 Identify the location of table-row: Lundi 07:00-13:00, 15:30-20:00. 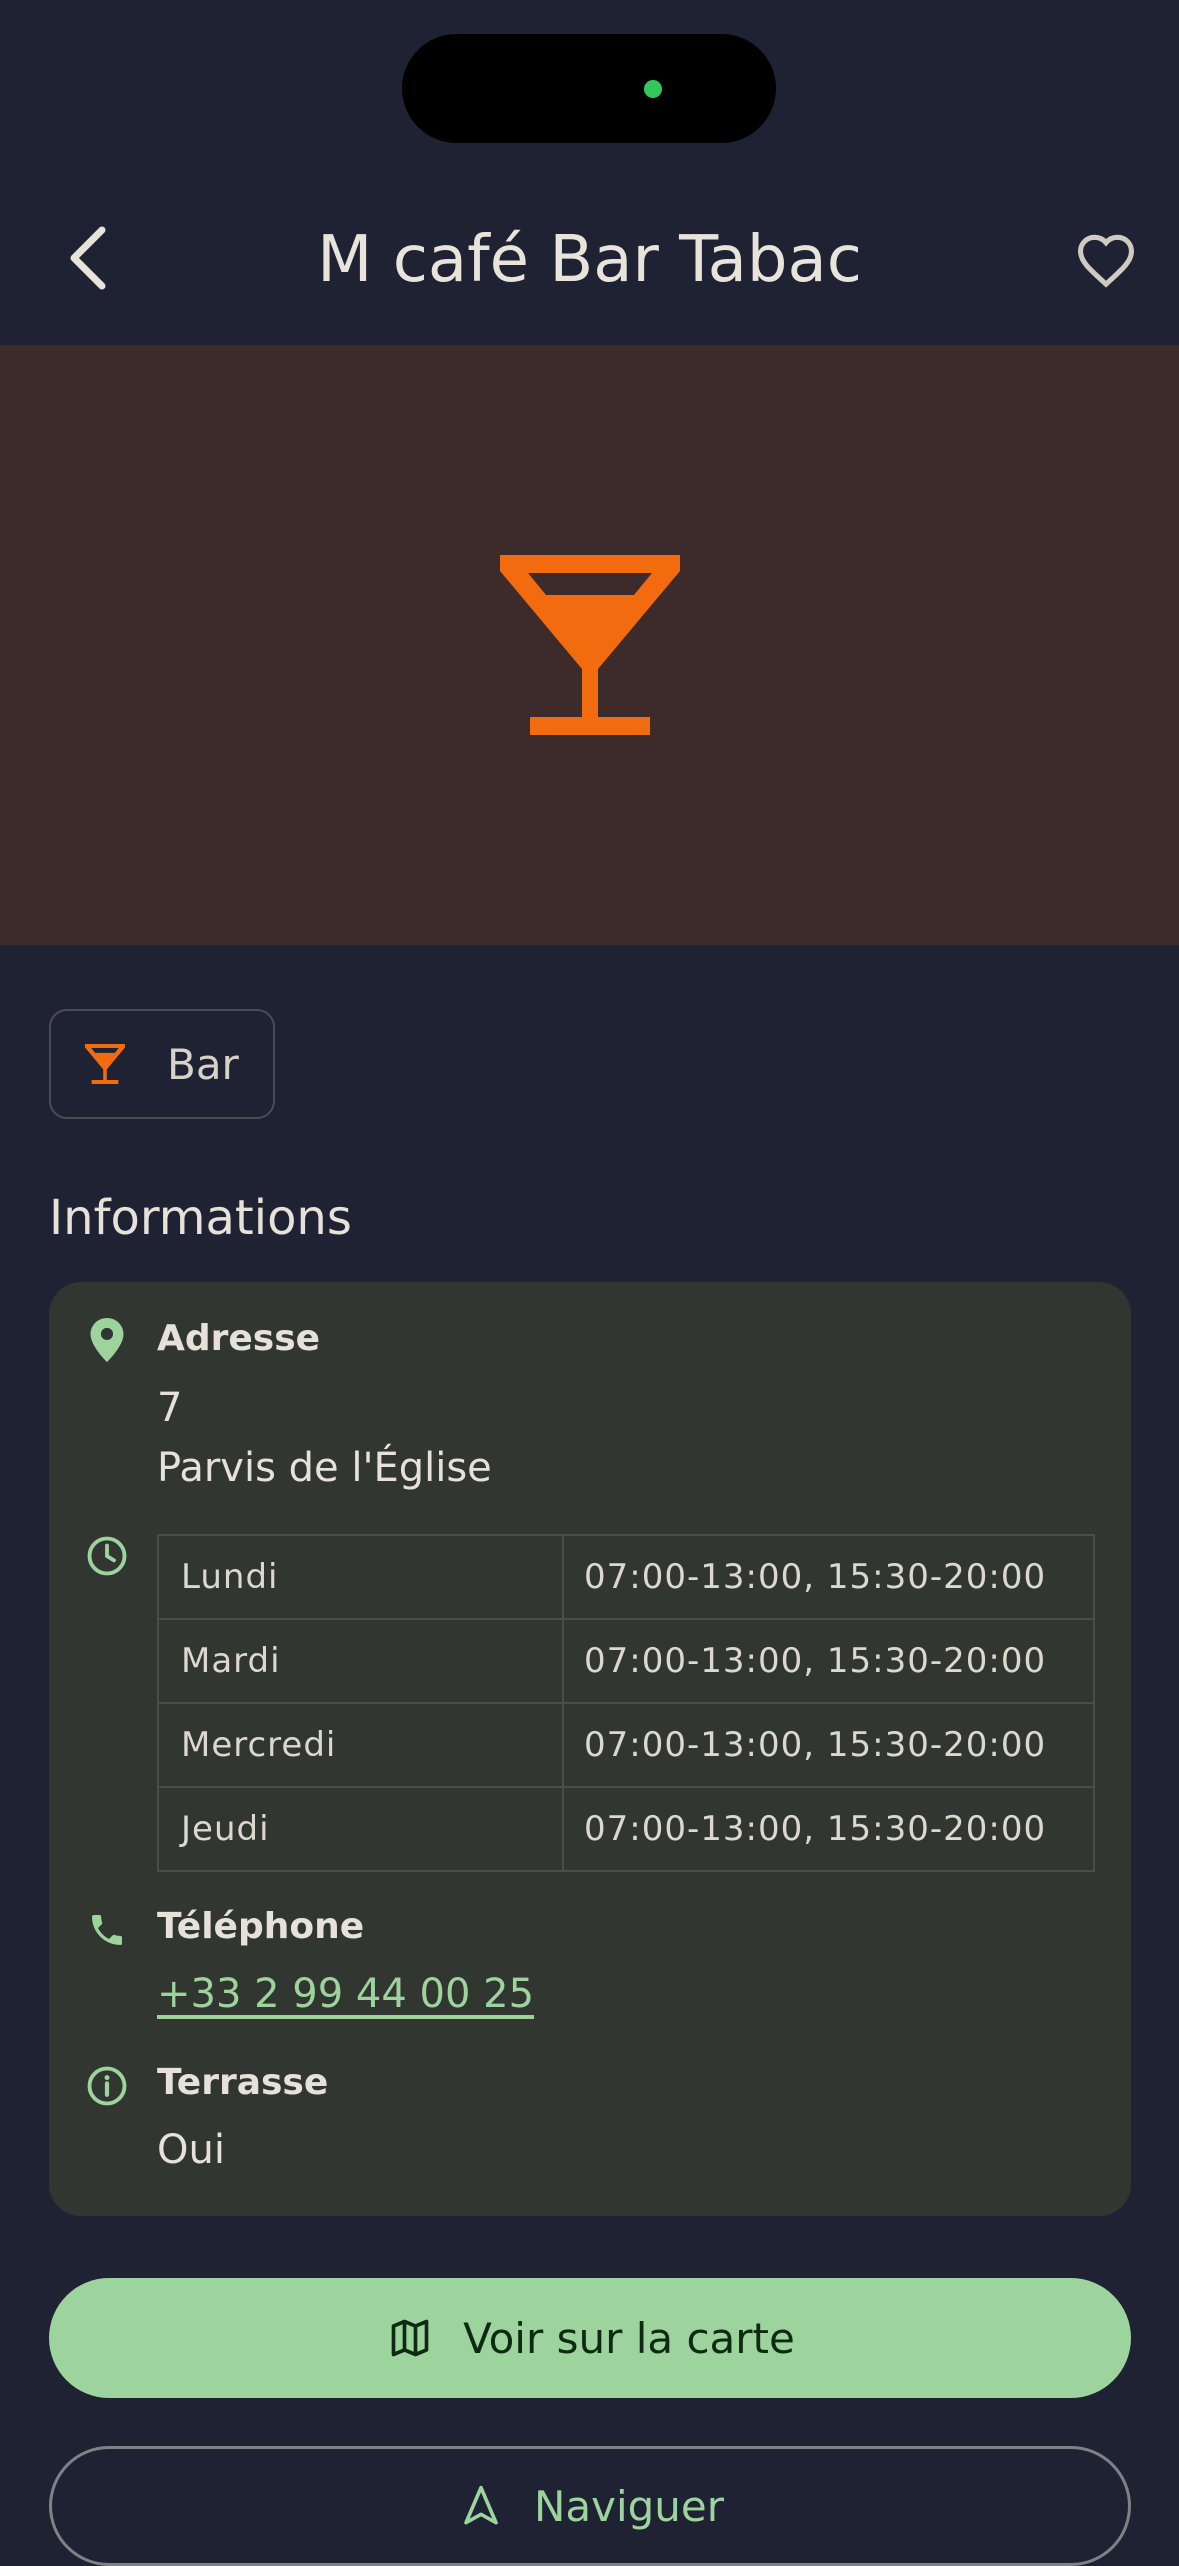
(626, 1577).